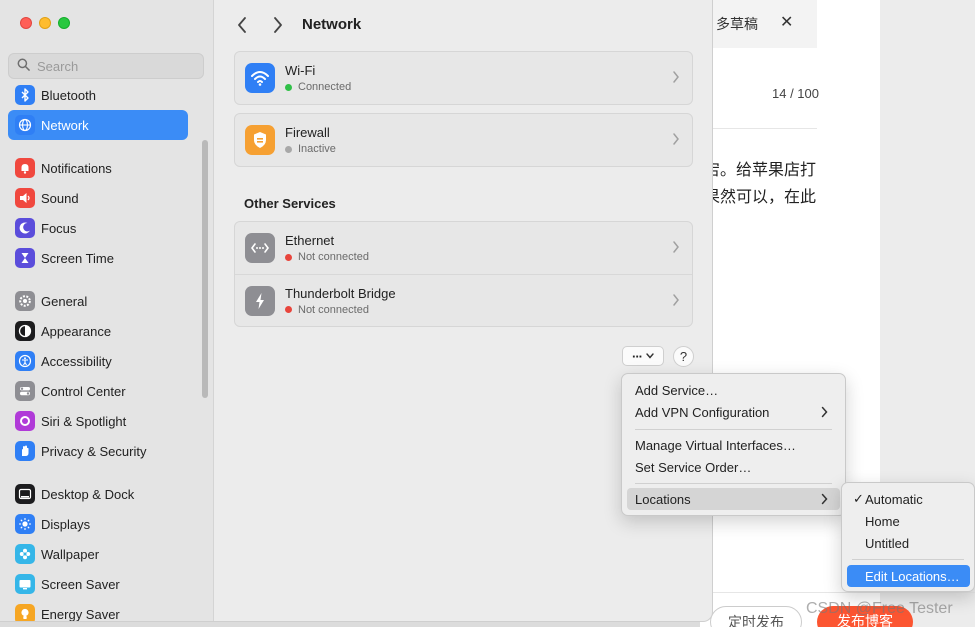  I want to click on location-item-home: Home, so click(908, 521).